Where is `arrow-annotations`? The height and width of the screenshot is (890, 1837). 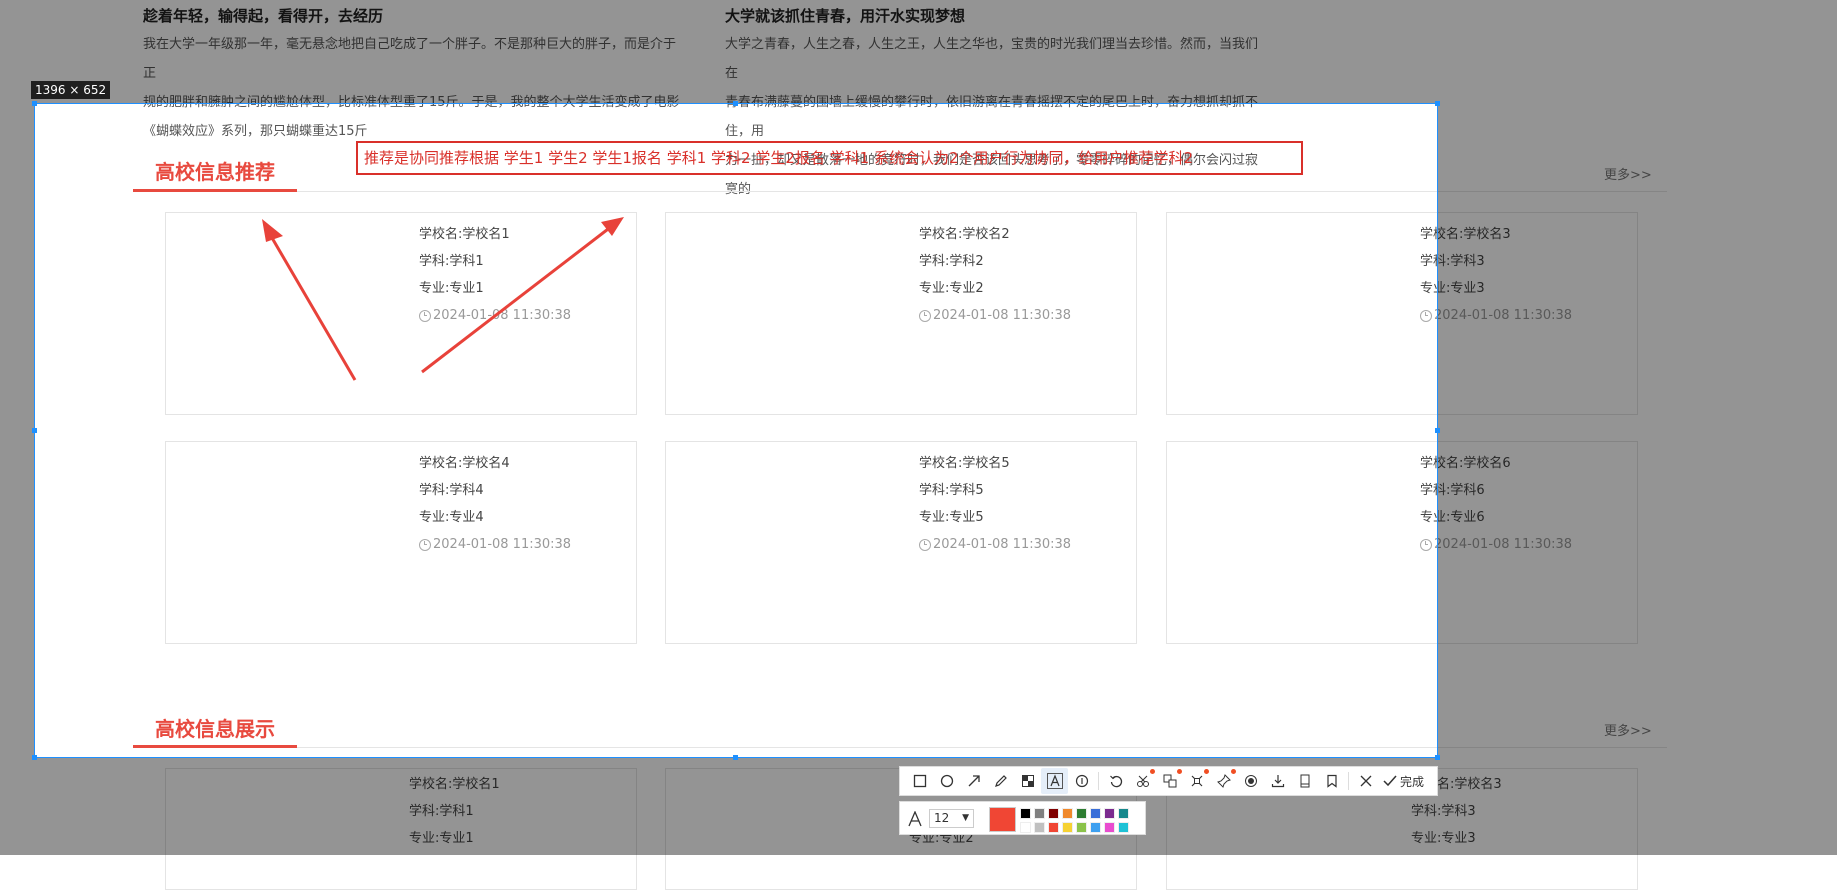
arrow-annotations is located at coordinates (443, 299).